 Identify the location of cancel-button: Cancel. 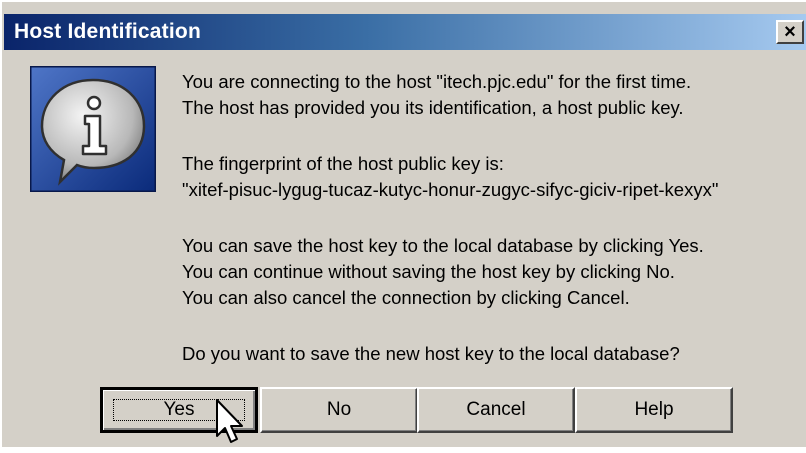
(496, 410).